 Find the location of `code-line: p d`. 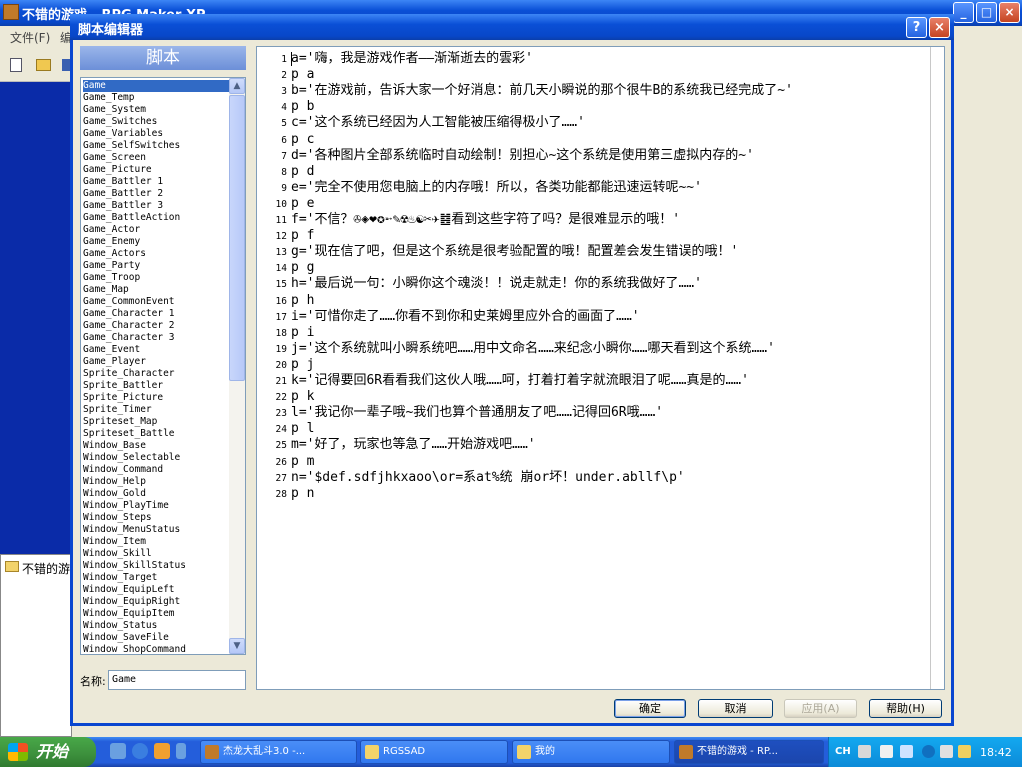

code-line: p d is located at coordinates (302, 172).